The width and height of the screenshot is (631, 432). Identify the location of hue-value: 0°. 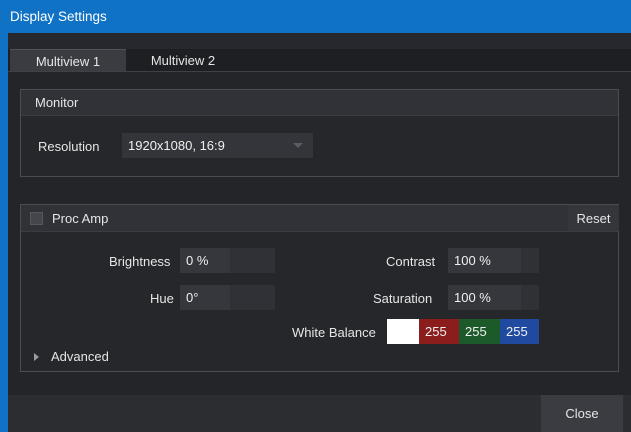
(192, 297).